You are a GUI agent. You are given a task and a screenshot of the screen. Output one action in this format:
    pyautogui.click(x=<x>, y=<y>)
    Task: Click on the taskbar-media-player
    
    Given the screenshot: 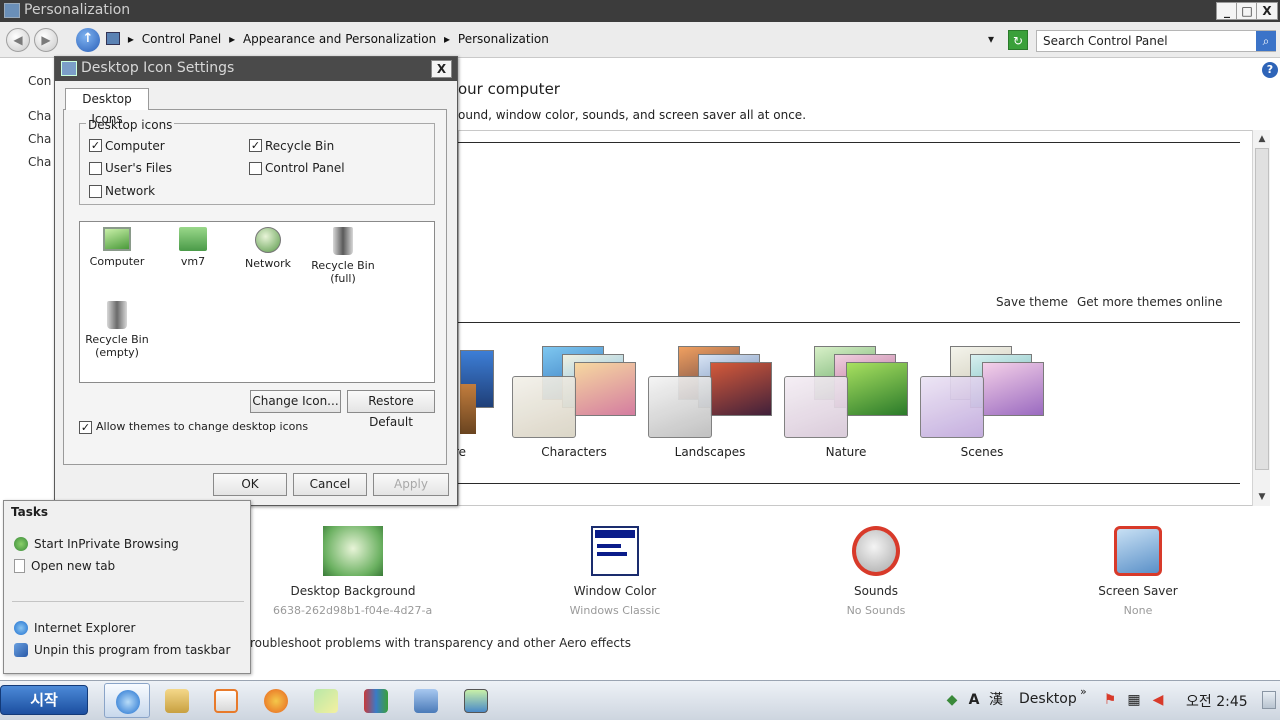 What is the action you would take?
    pyautogui.click(x=226, y=700)
    